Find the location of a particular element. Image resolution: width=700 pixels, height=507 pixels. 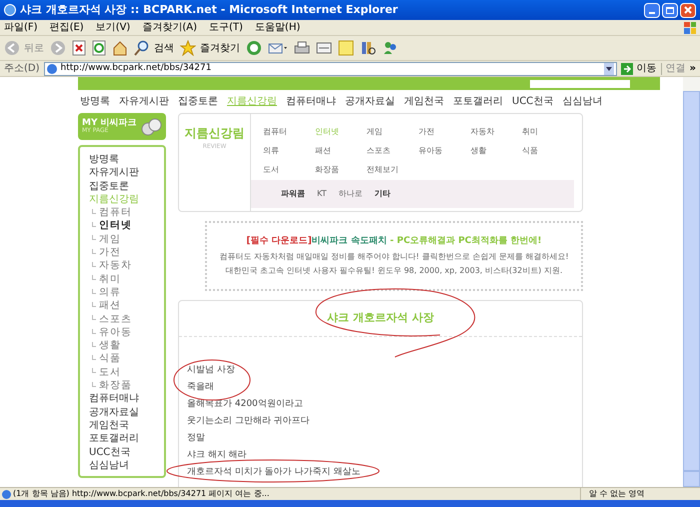

sidebar-item: UCC천국 is located at coordinates (122, 452).